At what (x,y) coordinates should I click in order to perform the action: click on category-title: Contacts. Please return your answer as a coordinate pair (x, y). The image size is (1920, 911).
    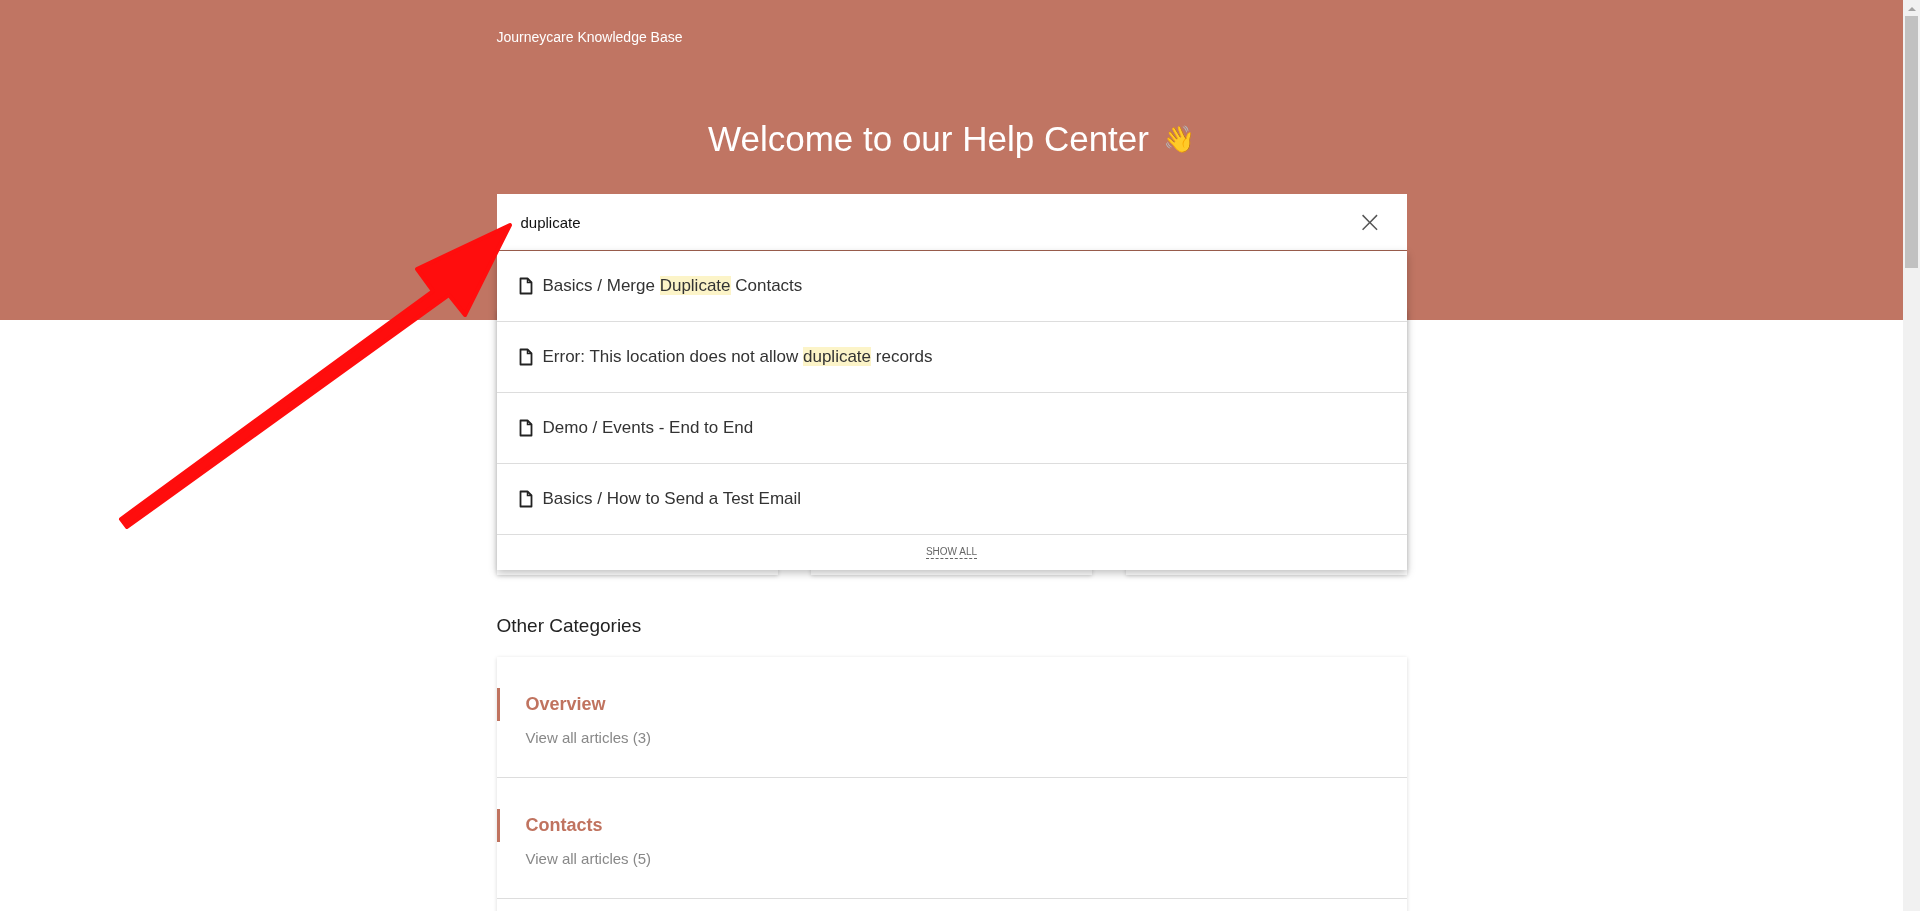
    Looking at the image, I should click on (549, 825).